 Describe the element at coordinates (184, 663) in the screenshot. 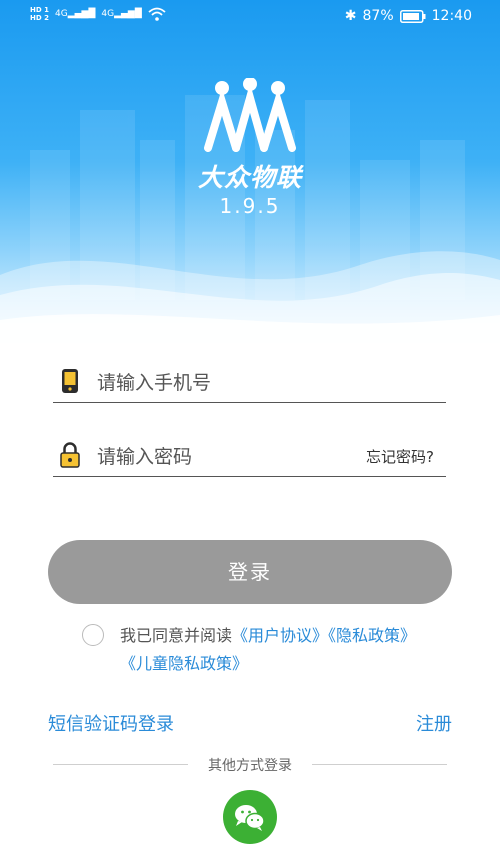

I see `child-privacy-policy-link: 《儿童隐私政策》` at that location.